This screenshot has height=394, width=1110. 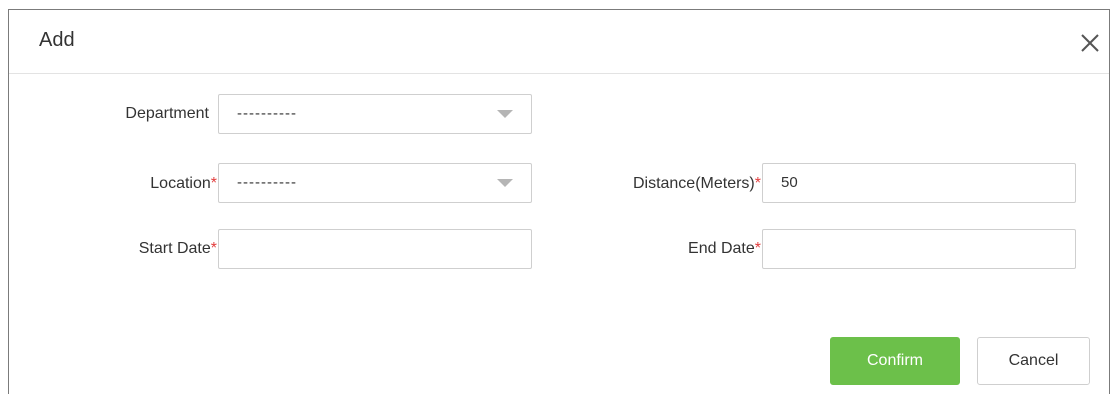 What do you see at coordinates (919, 249) in the screenshot?
I see `end-date-input` at bounding box center [919, 249].